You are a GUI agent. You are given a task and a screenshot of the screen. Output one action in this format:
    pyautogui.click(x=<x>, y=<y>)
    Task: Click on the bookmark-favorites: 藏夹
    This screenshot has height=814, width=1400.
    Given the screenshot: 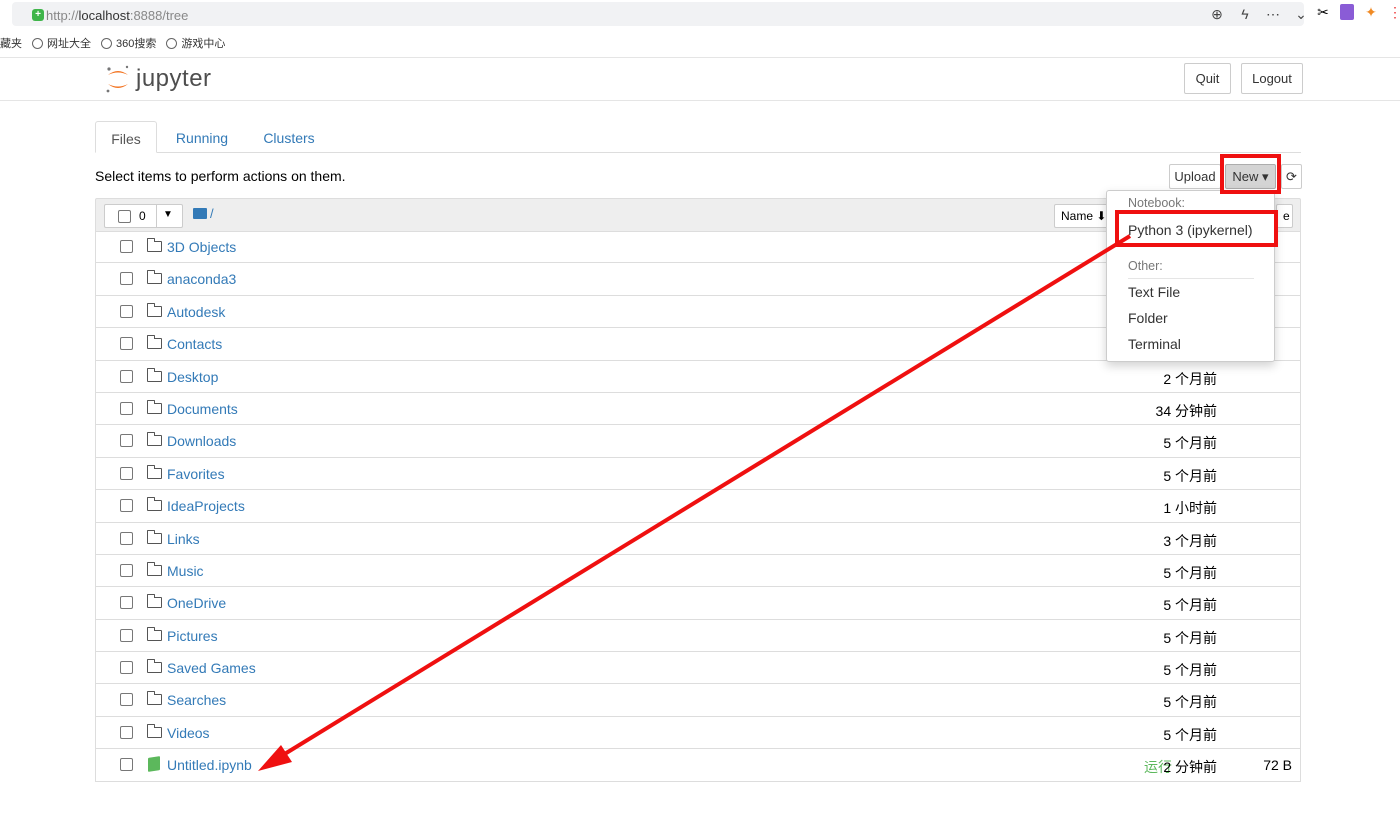 What is the action you would take?
    pyautogui.click(x=11, y=43)
    